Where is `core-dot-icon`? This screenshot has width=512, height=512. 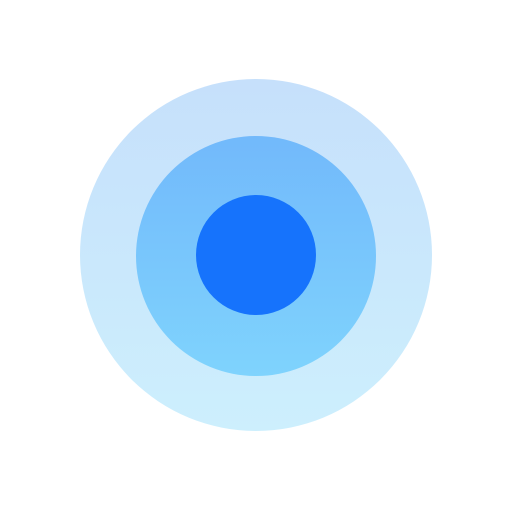
core-dot-icon is located at coordinates (256, 255).